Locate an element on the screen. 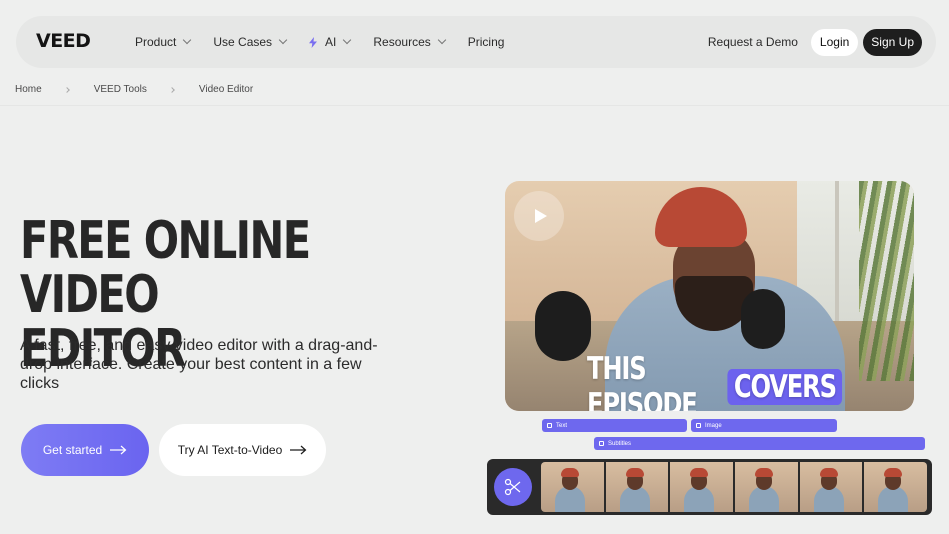  microphone-left is located at coordinates (563, 326).